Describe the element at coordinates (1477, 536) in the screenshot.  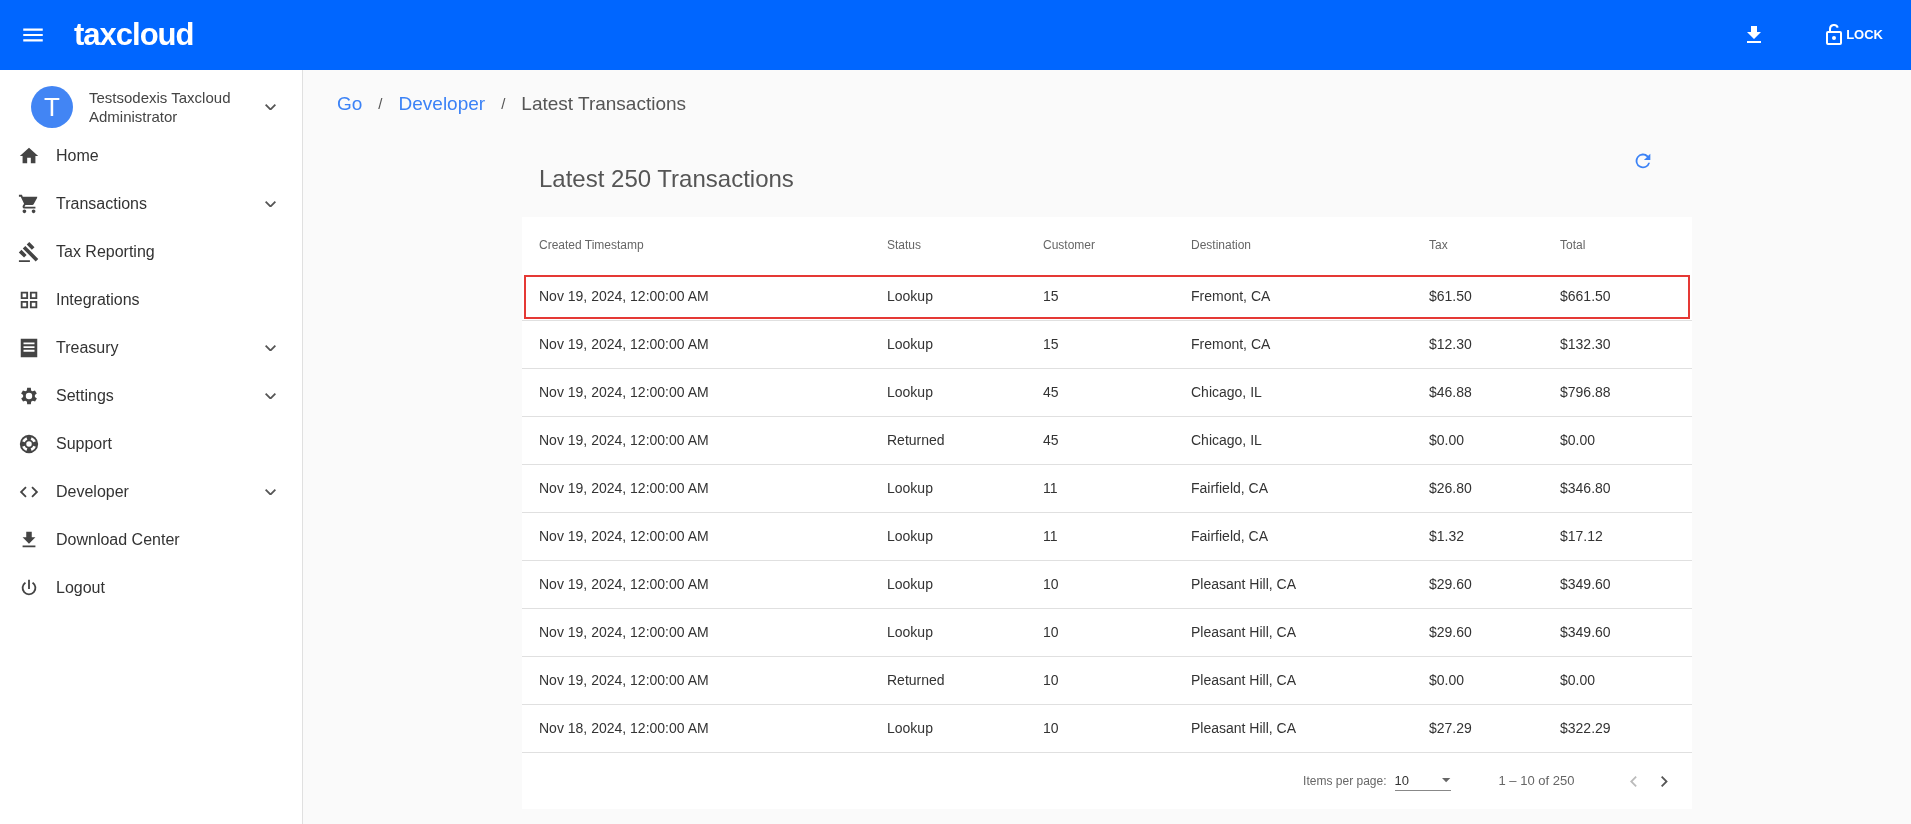
I see `table-cell: $1.32` at that location.